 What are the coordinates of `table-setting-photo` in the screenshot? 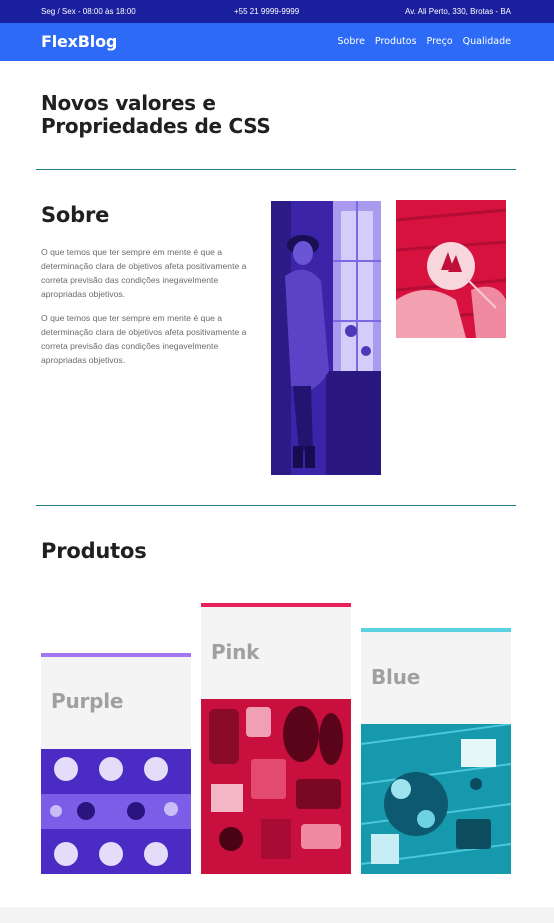 It's located at (116, 811).